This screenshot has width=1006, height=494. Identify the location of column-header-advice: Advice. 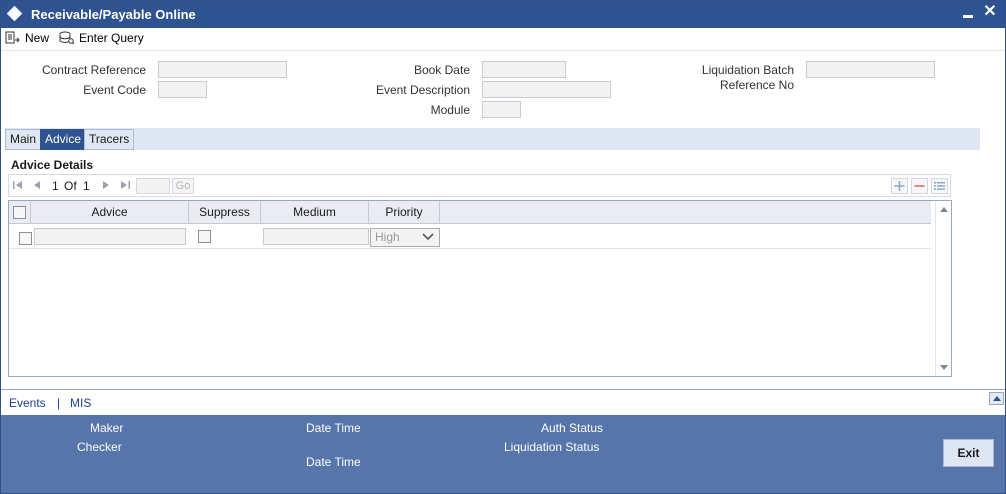
(110, 212).